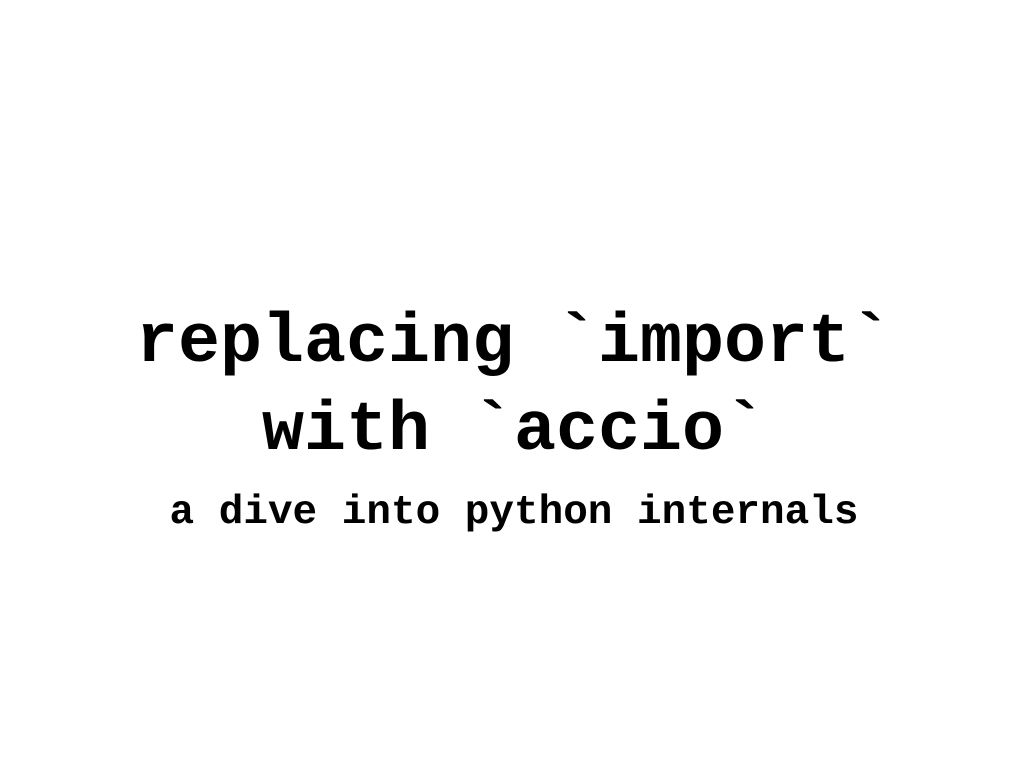  I want to click on slide-subtitle: a dive into python internals, so click(514, 513).